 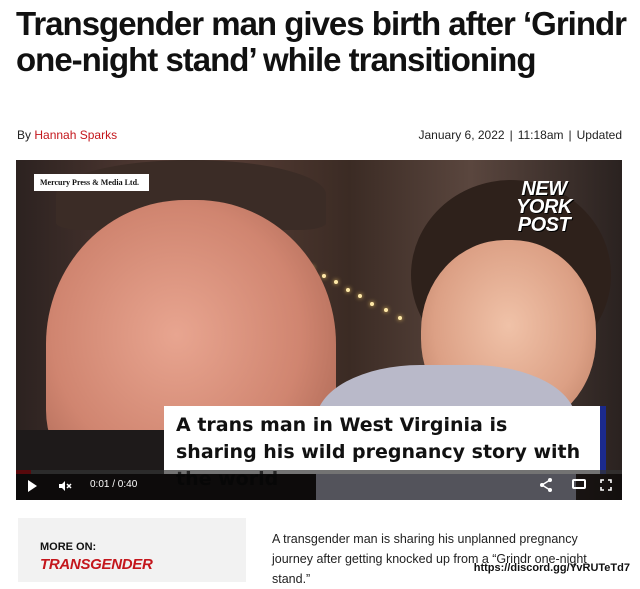 What do you see at coordinates (132, 550) in the screenshot?
I see `more-on-box: MORE ON: TRANSGENDER` at bounding box center [132, 550].